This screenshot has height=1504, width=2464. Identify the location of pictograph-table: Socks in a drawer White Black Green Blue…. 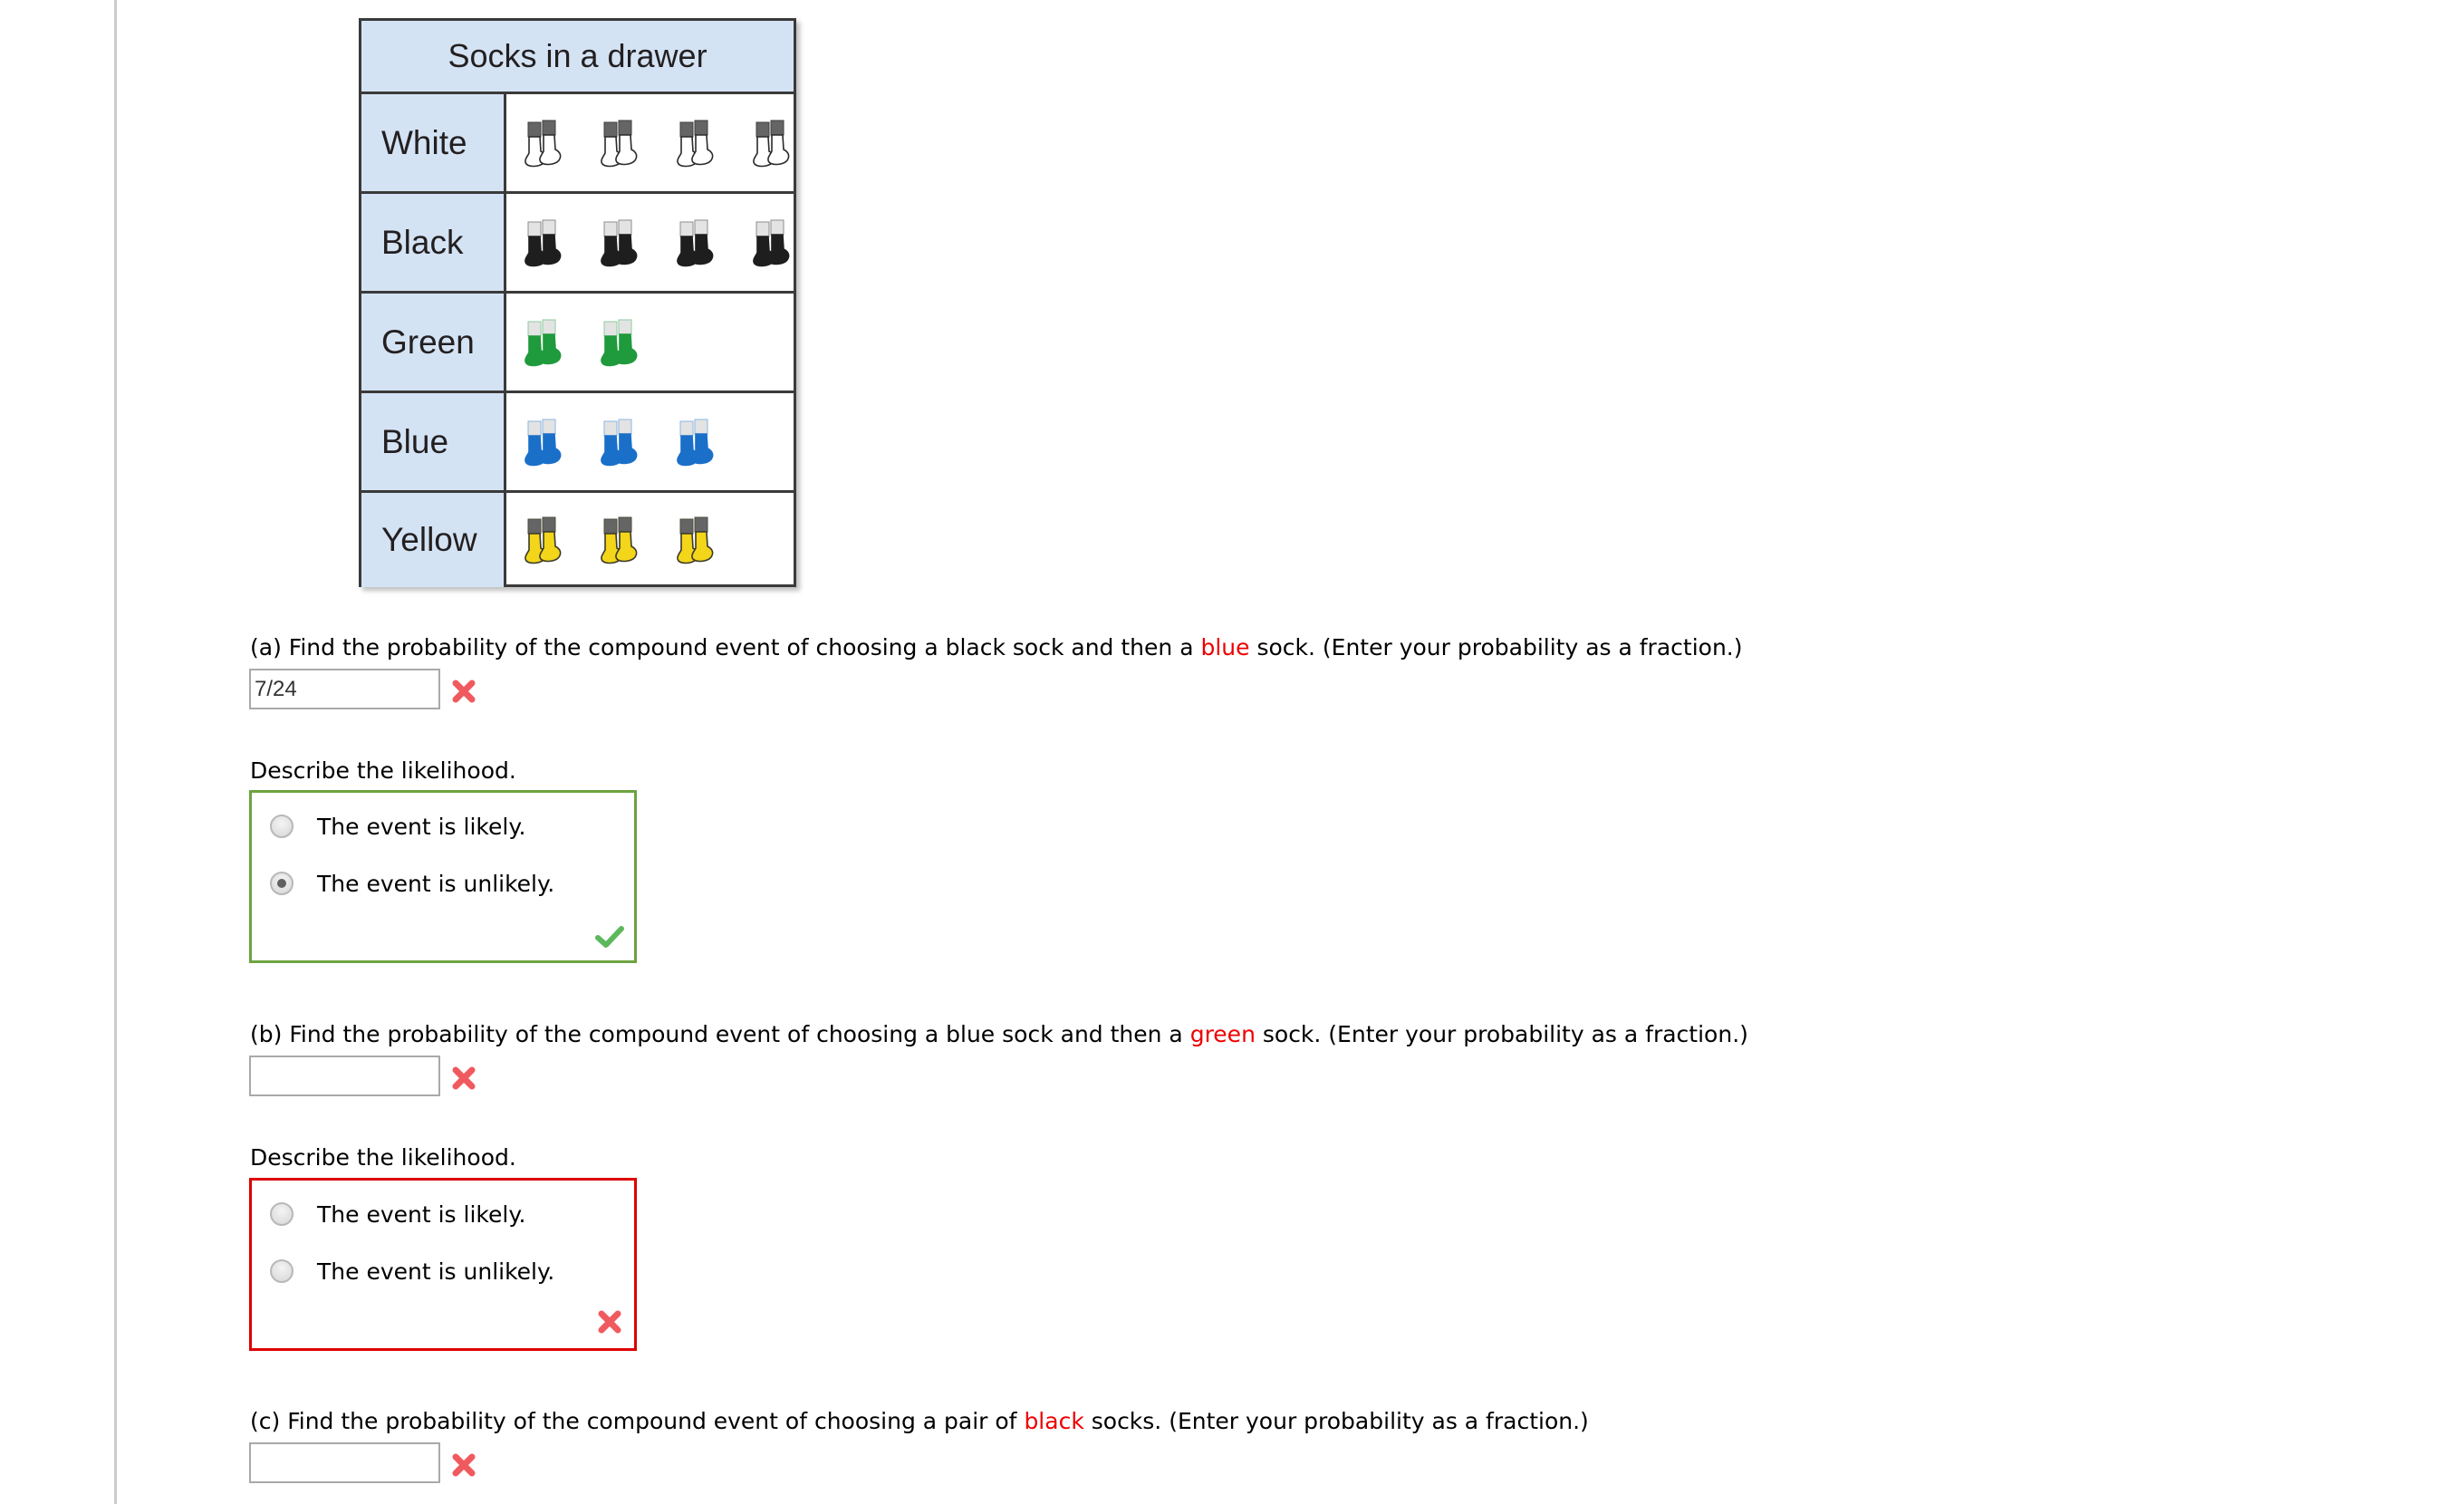
(577, 302).